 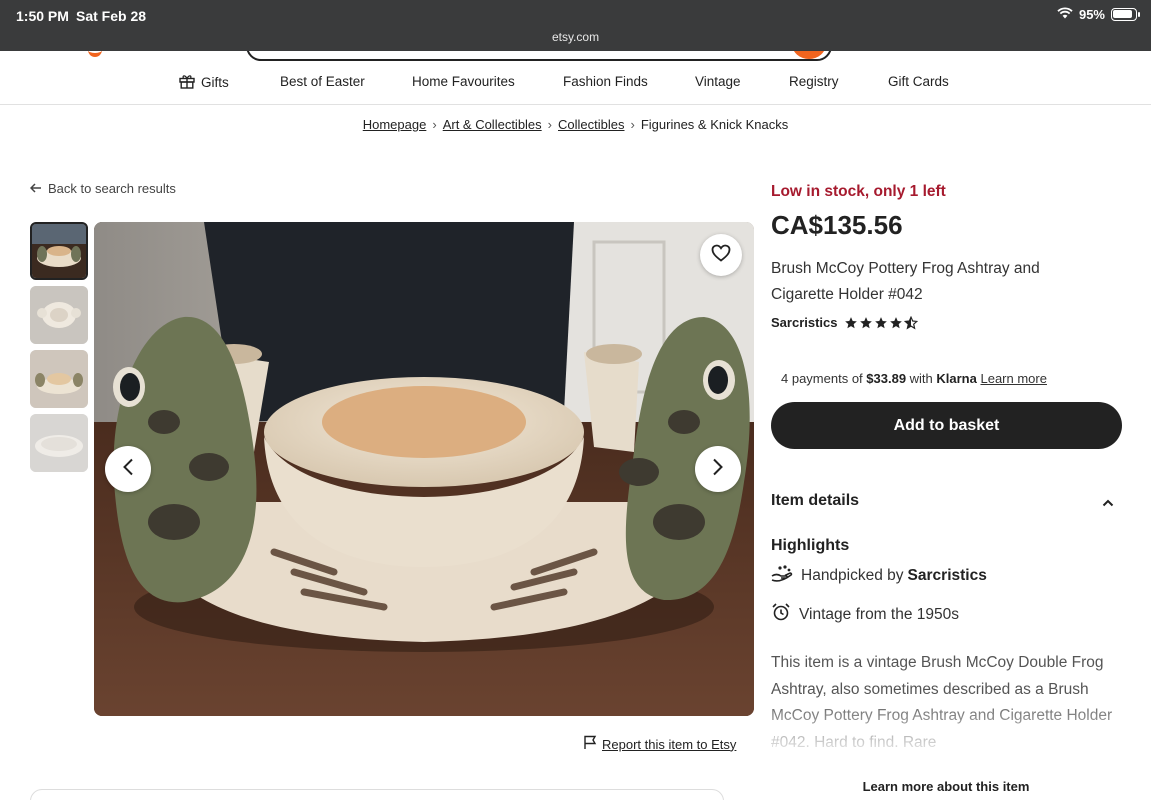 What do you see at coordinates (605, 81) in the screenshot?
I see `nav-item-fashion-finds: Fashion Finds` at bounding box center [605, 81].